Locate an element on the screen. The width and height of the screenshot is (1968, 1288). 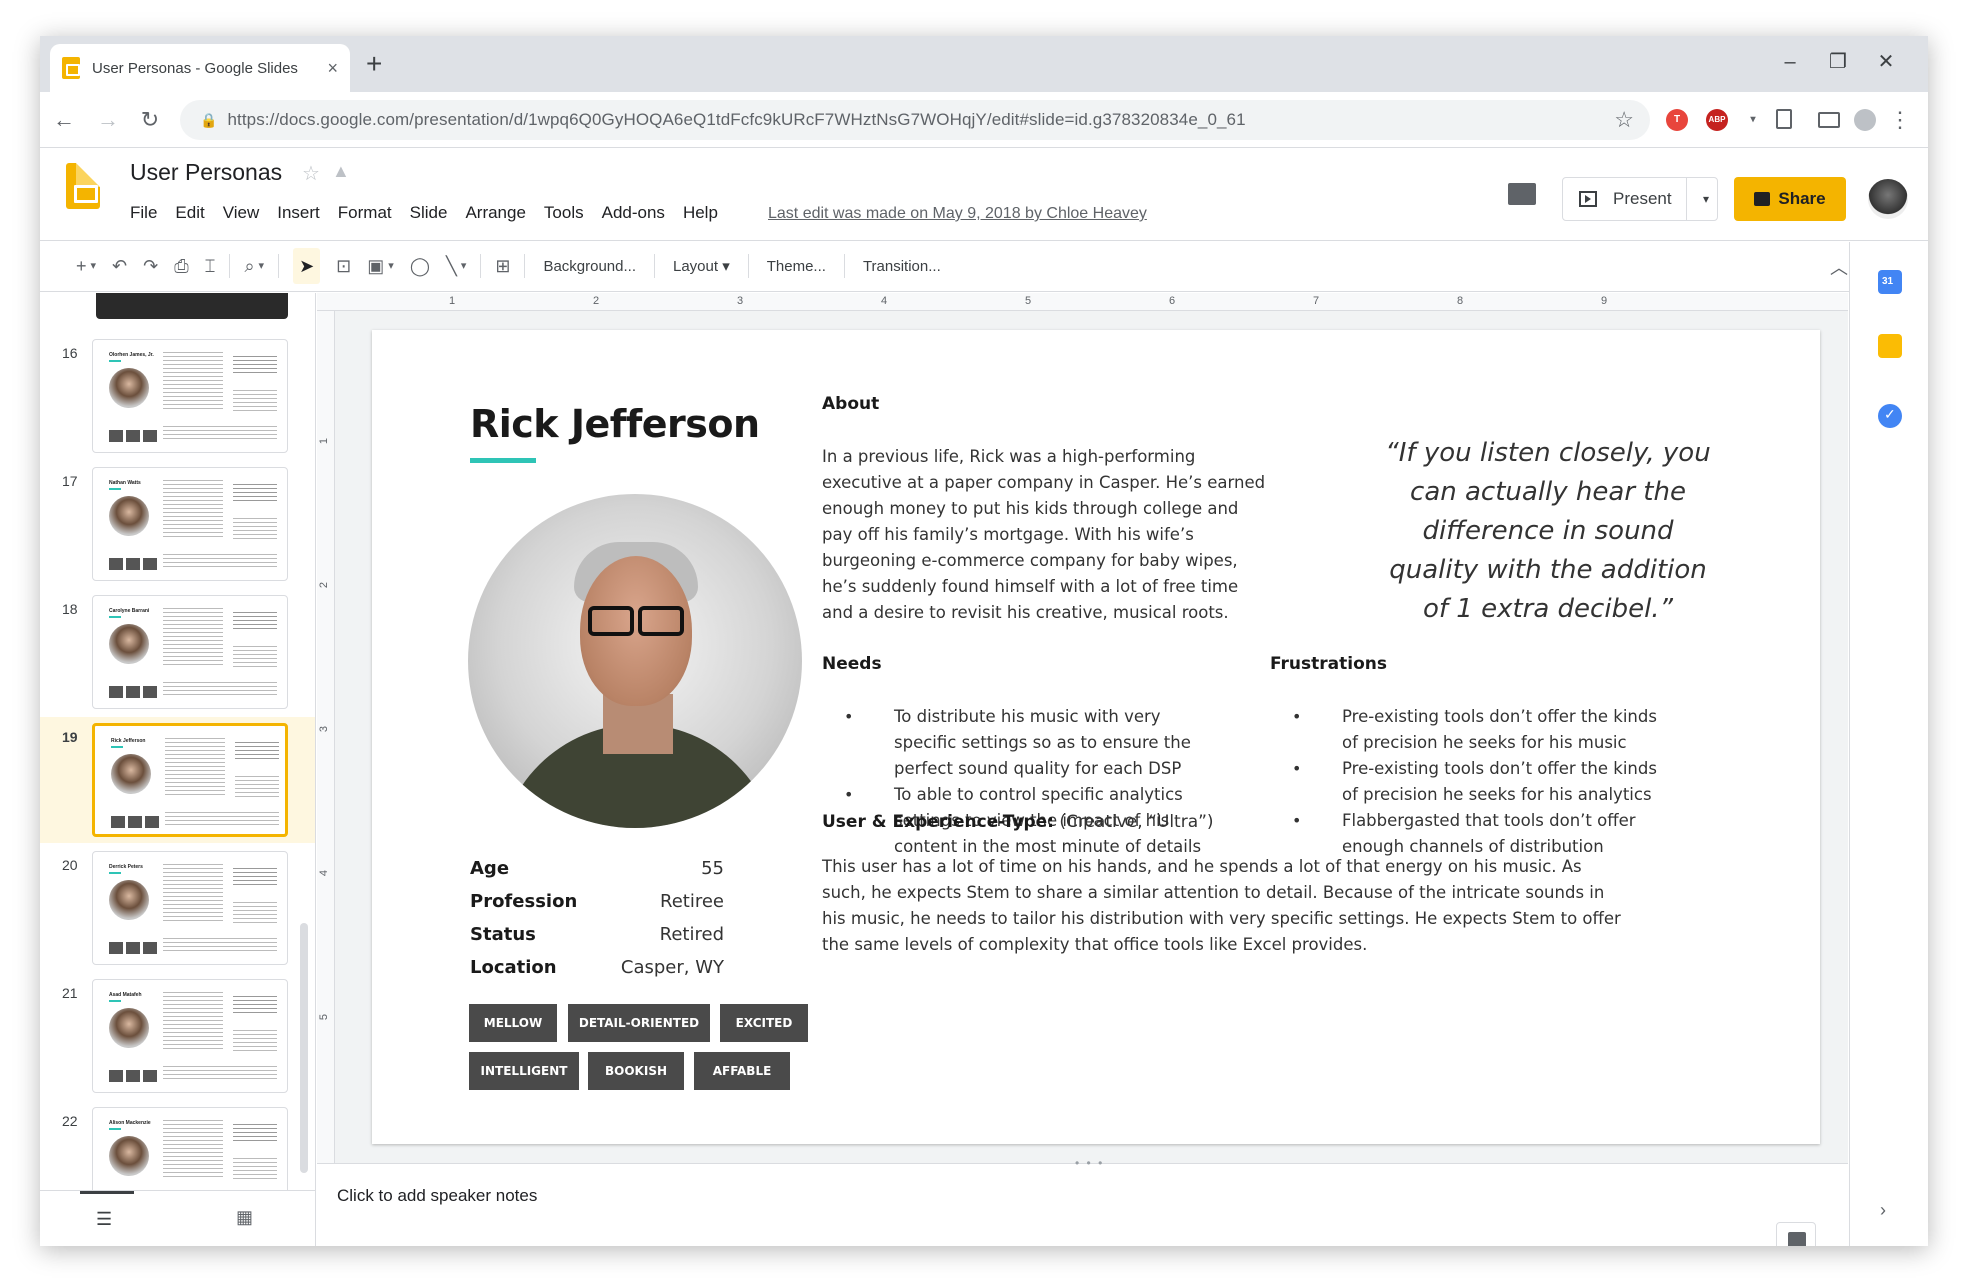
explore-icon is located at coordinates (1796, 1234).